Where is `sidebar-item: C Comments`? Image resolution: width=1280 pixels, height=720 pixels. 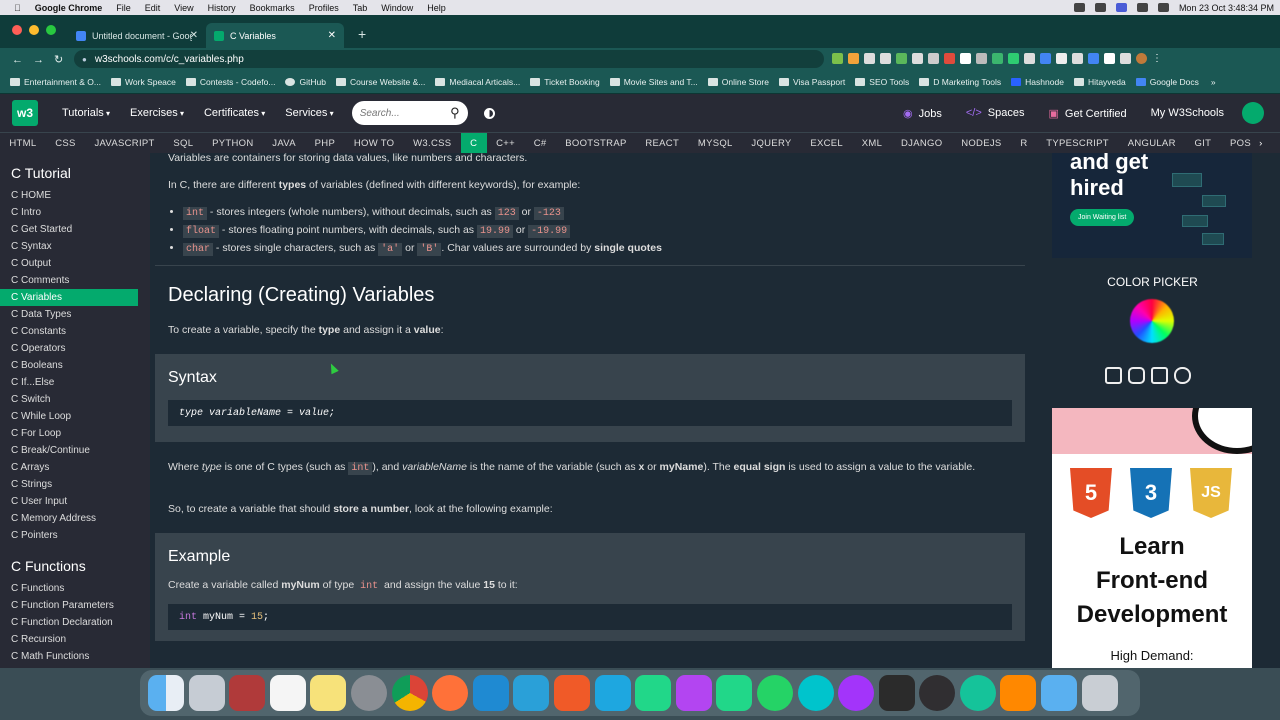
sidebar-item: C Comments is located at coordinates (69, 280).